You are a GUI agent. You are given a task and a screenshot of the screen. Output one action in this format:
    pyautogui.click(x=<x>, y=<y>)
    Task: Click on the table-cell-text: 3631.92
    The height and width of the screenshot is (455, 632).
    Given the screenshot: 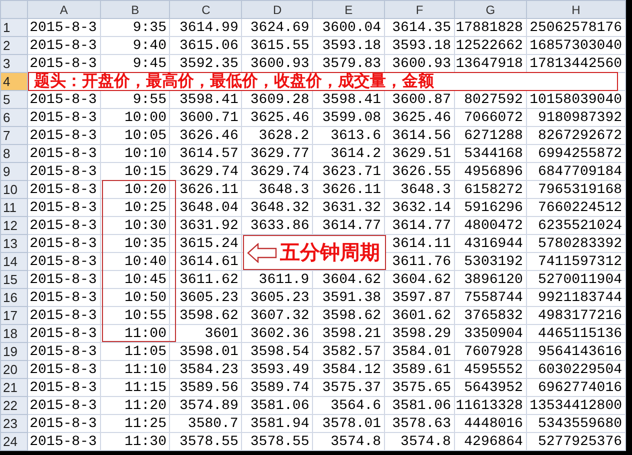 What is the action you would take?
    pyautogui.click(x=208, y=226)
    